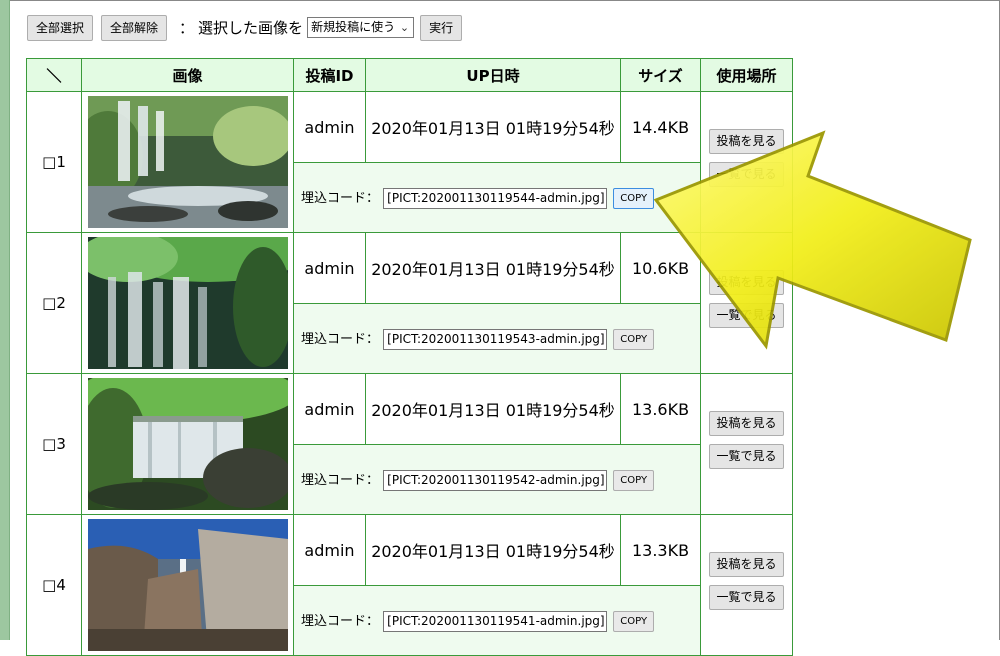 The image size is (1000, 656). What do you see at coordinates (60, 27) in the screenshot?
I see `select-all-button: 全部選択` at bounding box center [60, 27].